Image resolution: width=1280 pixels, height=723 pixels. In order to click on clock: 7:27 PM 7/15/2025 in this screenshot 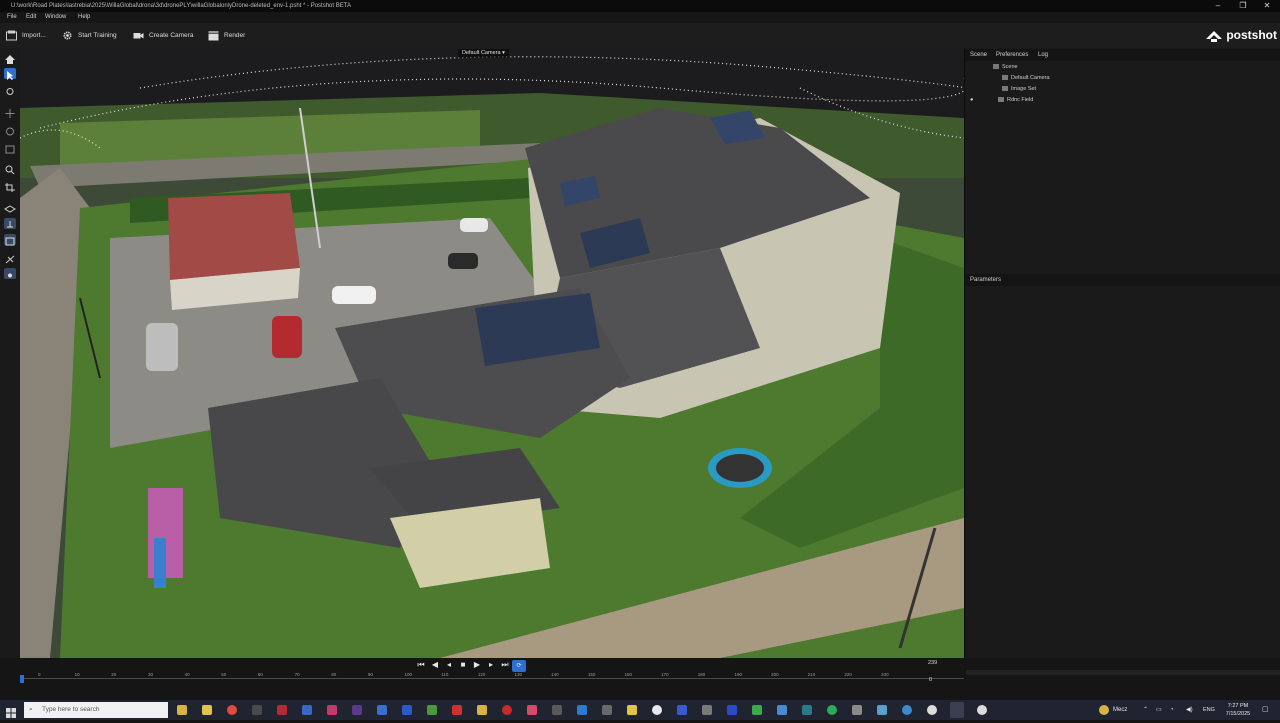, I will do `click(1238, 710)`.